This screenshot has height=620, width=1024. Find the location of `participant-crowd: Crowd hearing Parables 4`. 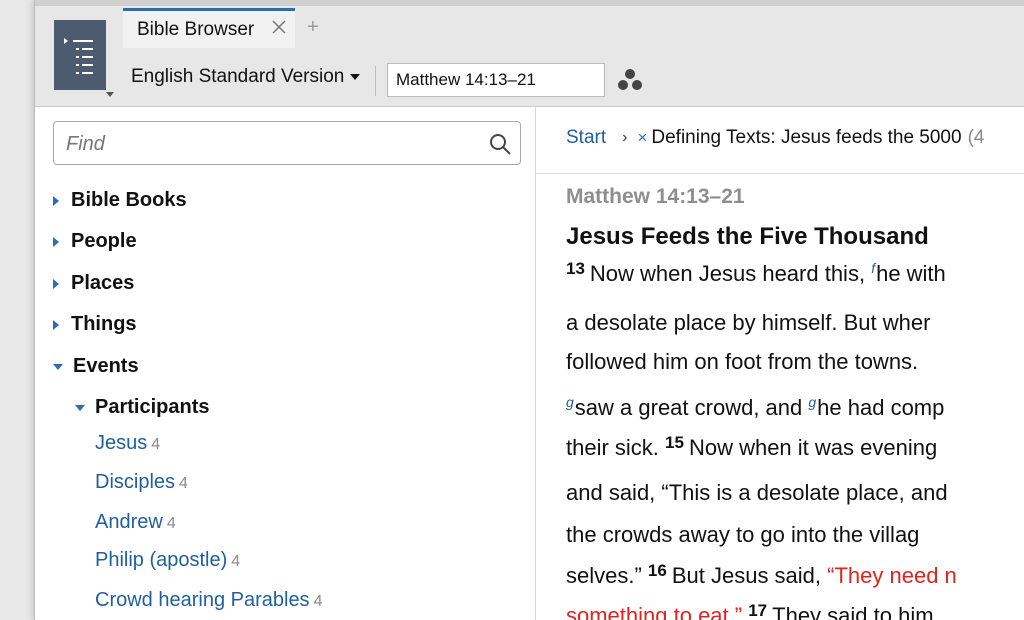

participant-crowd: Crowd hearing Parables 4 is located at coordinates (208, 600).